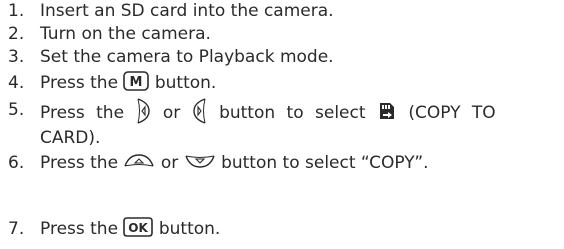 This screenshot has height=249, width=564. I want to click on ok-button-label: OK, so click(139, 228).